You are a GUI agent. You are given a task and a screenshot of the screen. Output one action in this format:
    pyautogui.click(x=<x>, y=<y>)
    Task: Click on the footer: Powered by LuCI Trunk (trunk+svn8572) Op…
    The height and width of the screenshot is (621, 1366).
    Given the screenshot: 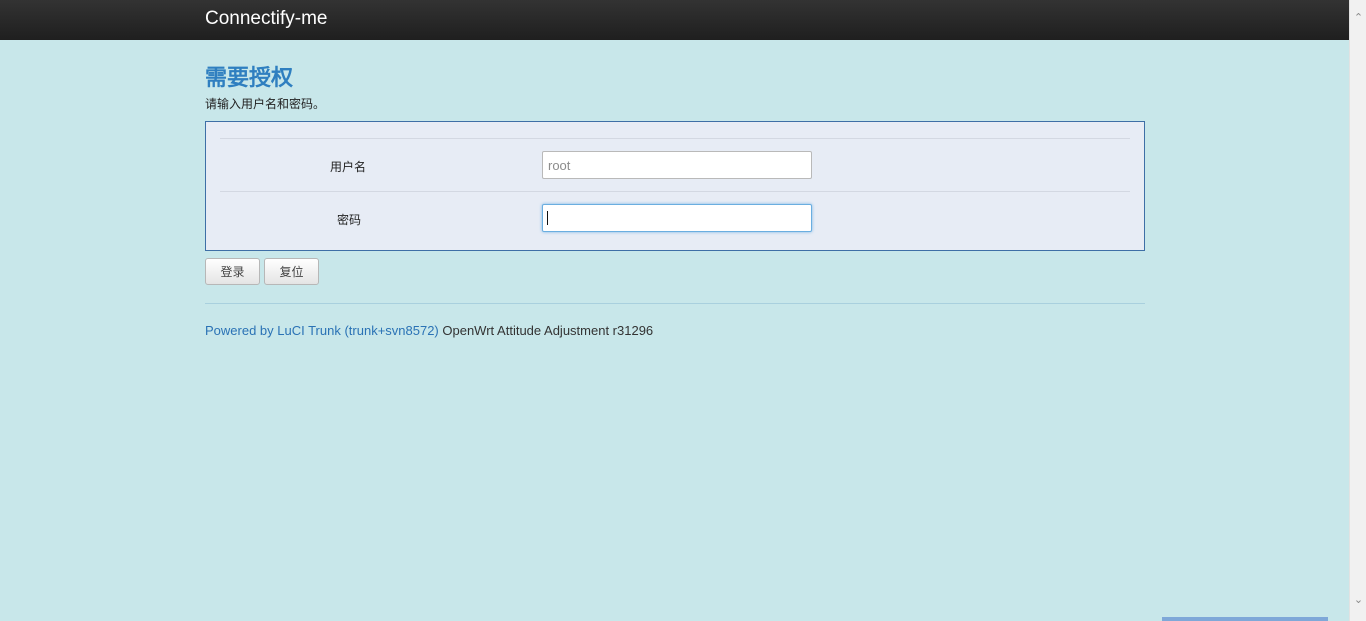 What is the action you would take?
    pyautogui.click(x=429, y=330)
    